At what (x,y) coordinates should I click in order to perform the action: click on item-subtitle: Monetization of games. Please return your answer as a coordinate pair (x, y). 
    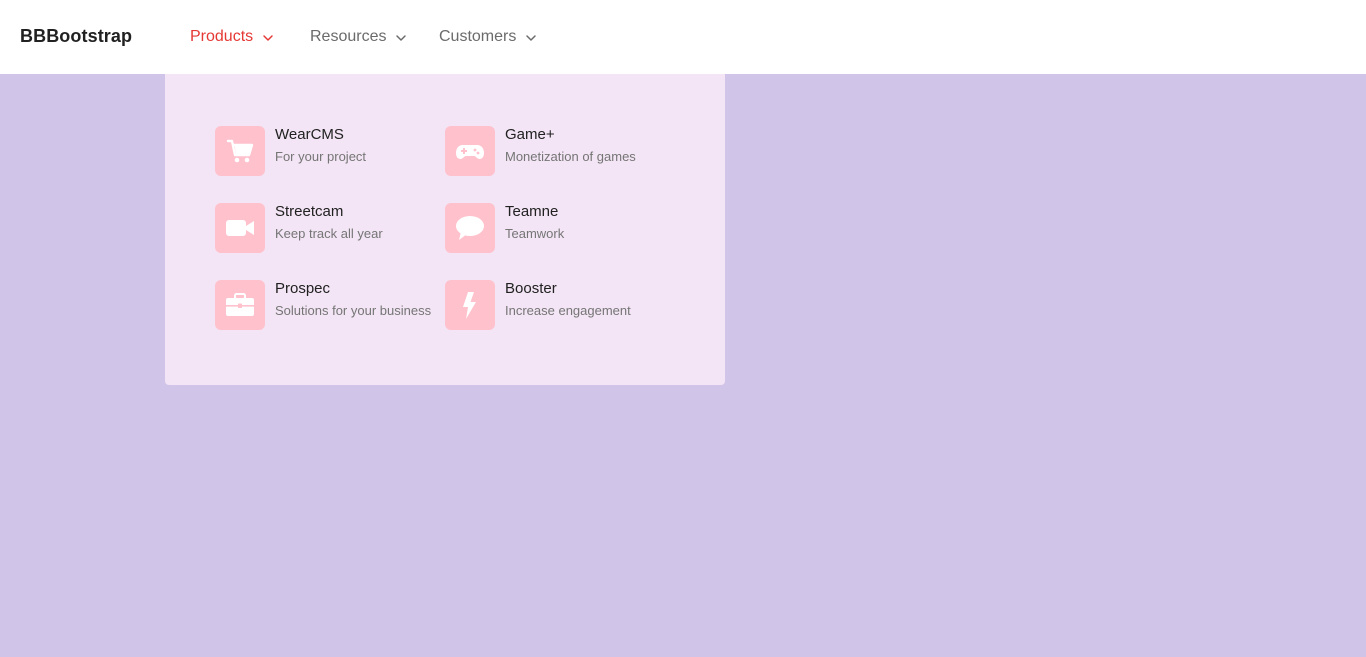
    Looking at the image, I should click on (570, 156).